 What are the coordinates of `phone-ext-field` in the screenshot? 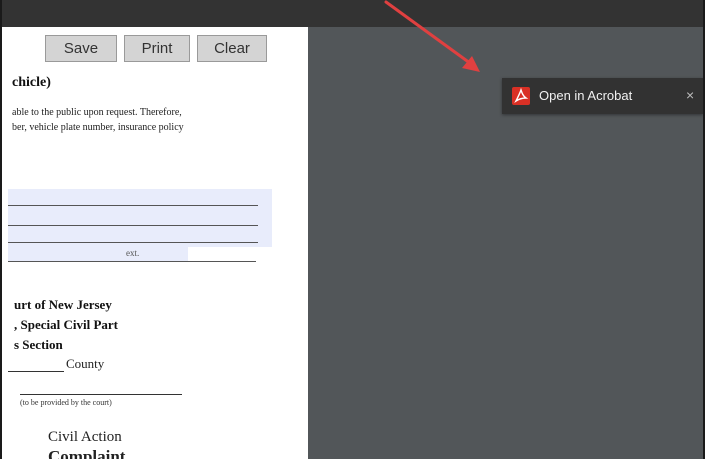 It's located at (98, 253).